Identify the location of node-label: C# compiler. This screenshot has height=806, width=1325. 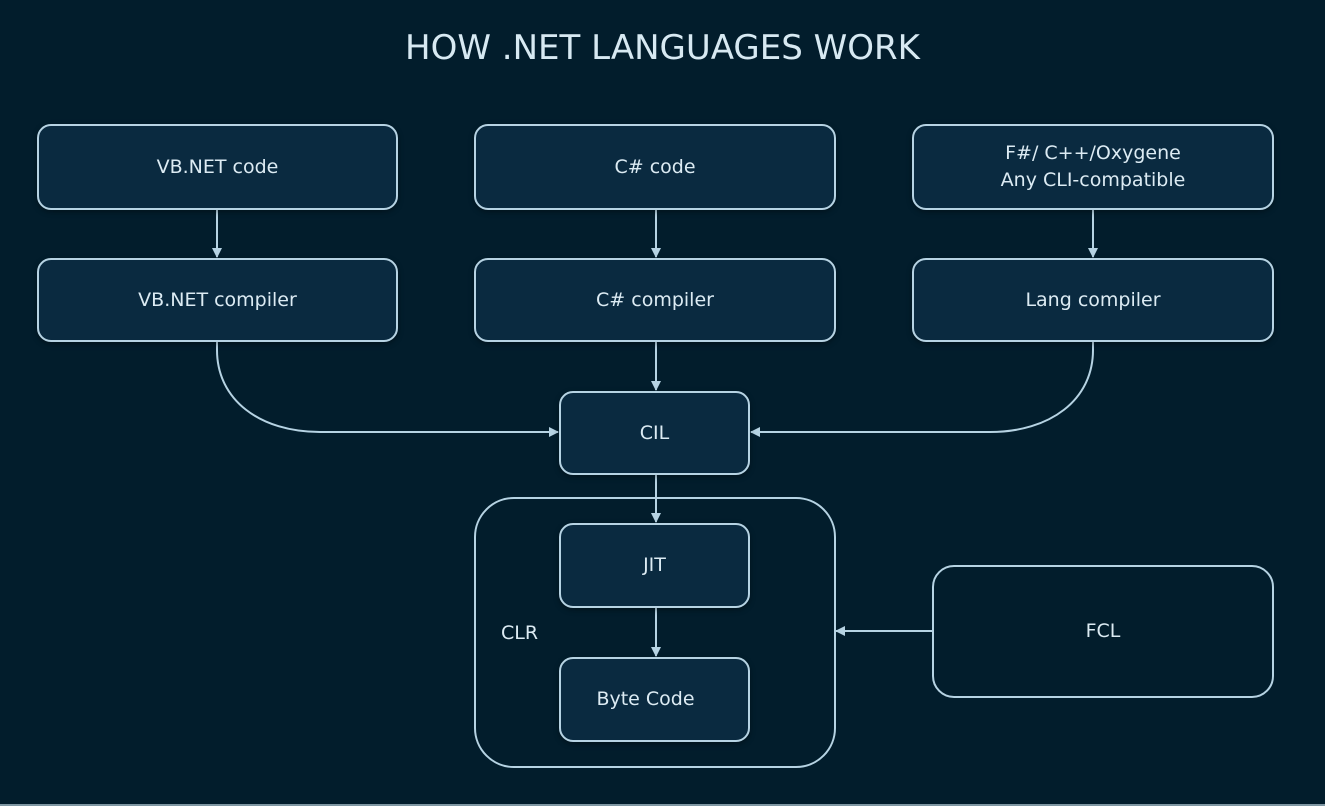
(655, 299).